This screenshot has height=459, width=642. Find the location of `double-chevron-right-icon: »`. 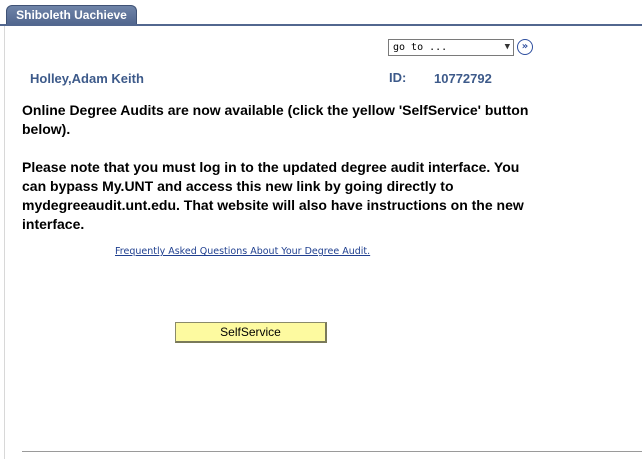

double-chevron-right-icon: » is located at coordinates (525, 46).